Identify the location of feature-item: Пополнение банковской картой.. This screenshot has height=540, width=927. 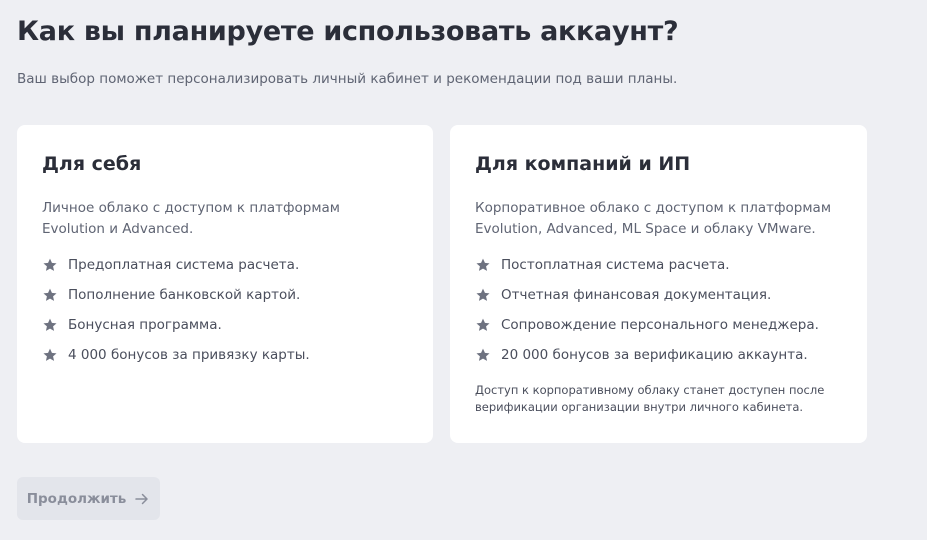
(225, 295).